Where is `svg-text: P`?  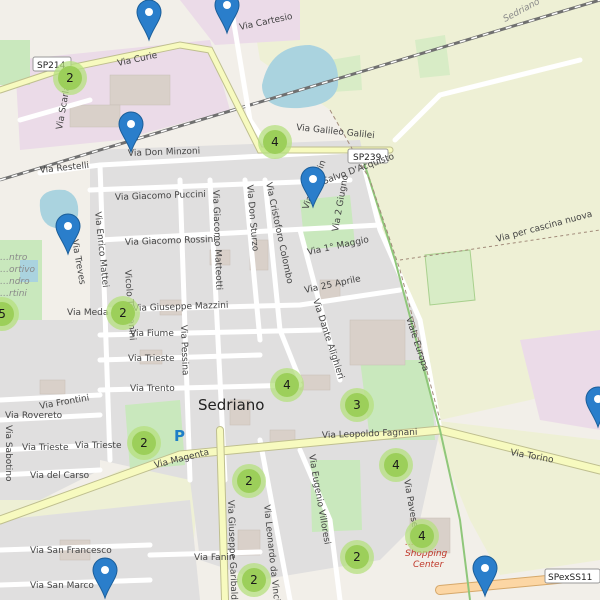
svg-text: P is located at coordinates (179, 436).